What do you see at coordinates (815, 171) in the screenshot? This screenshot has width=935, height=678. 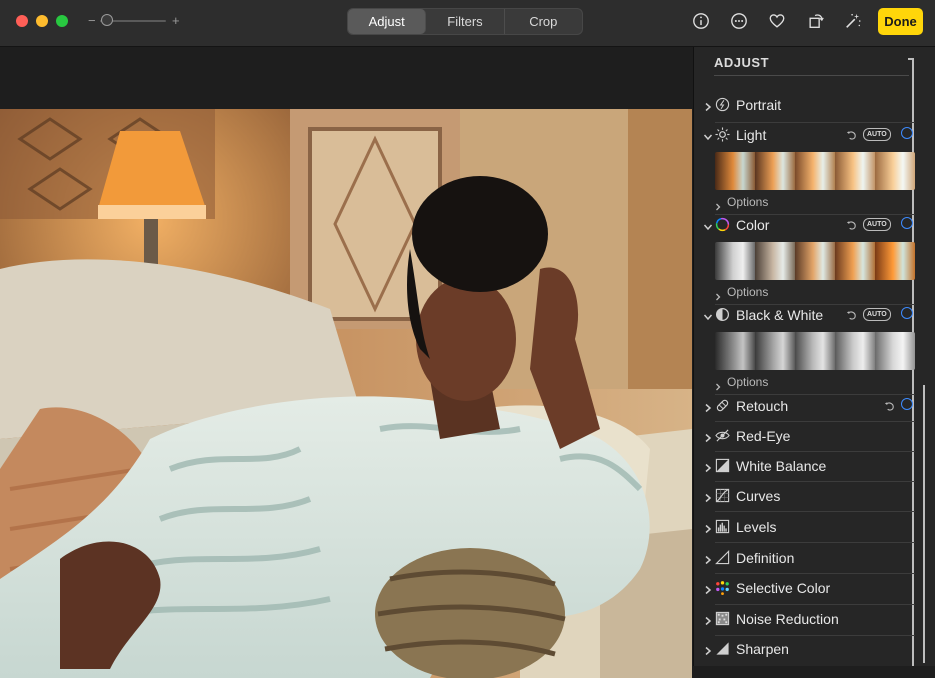 I see `light-thumbnail-strip` at bounding box center [815, 171].